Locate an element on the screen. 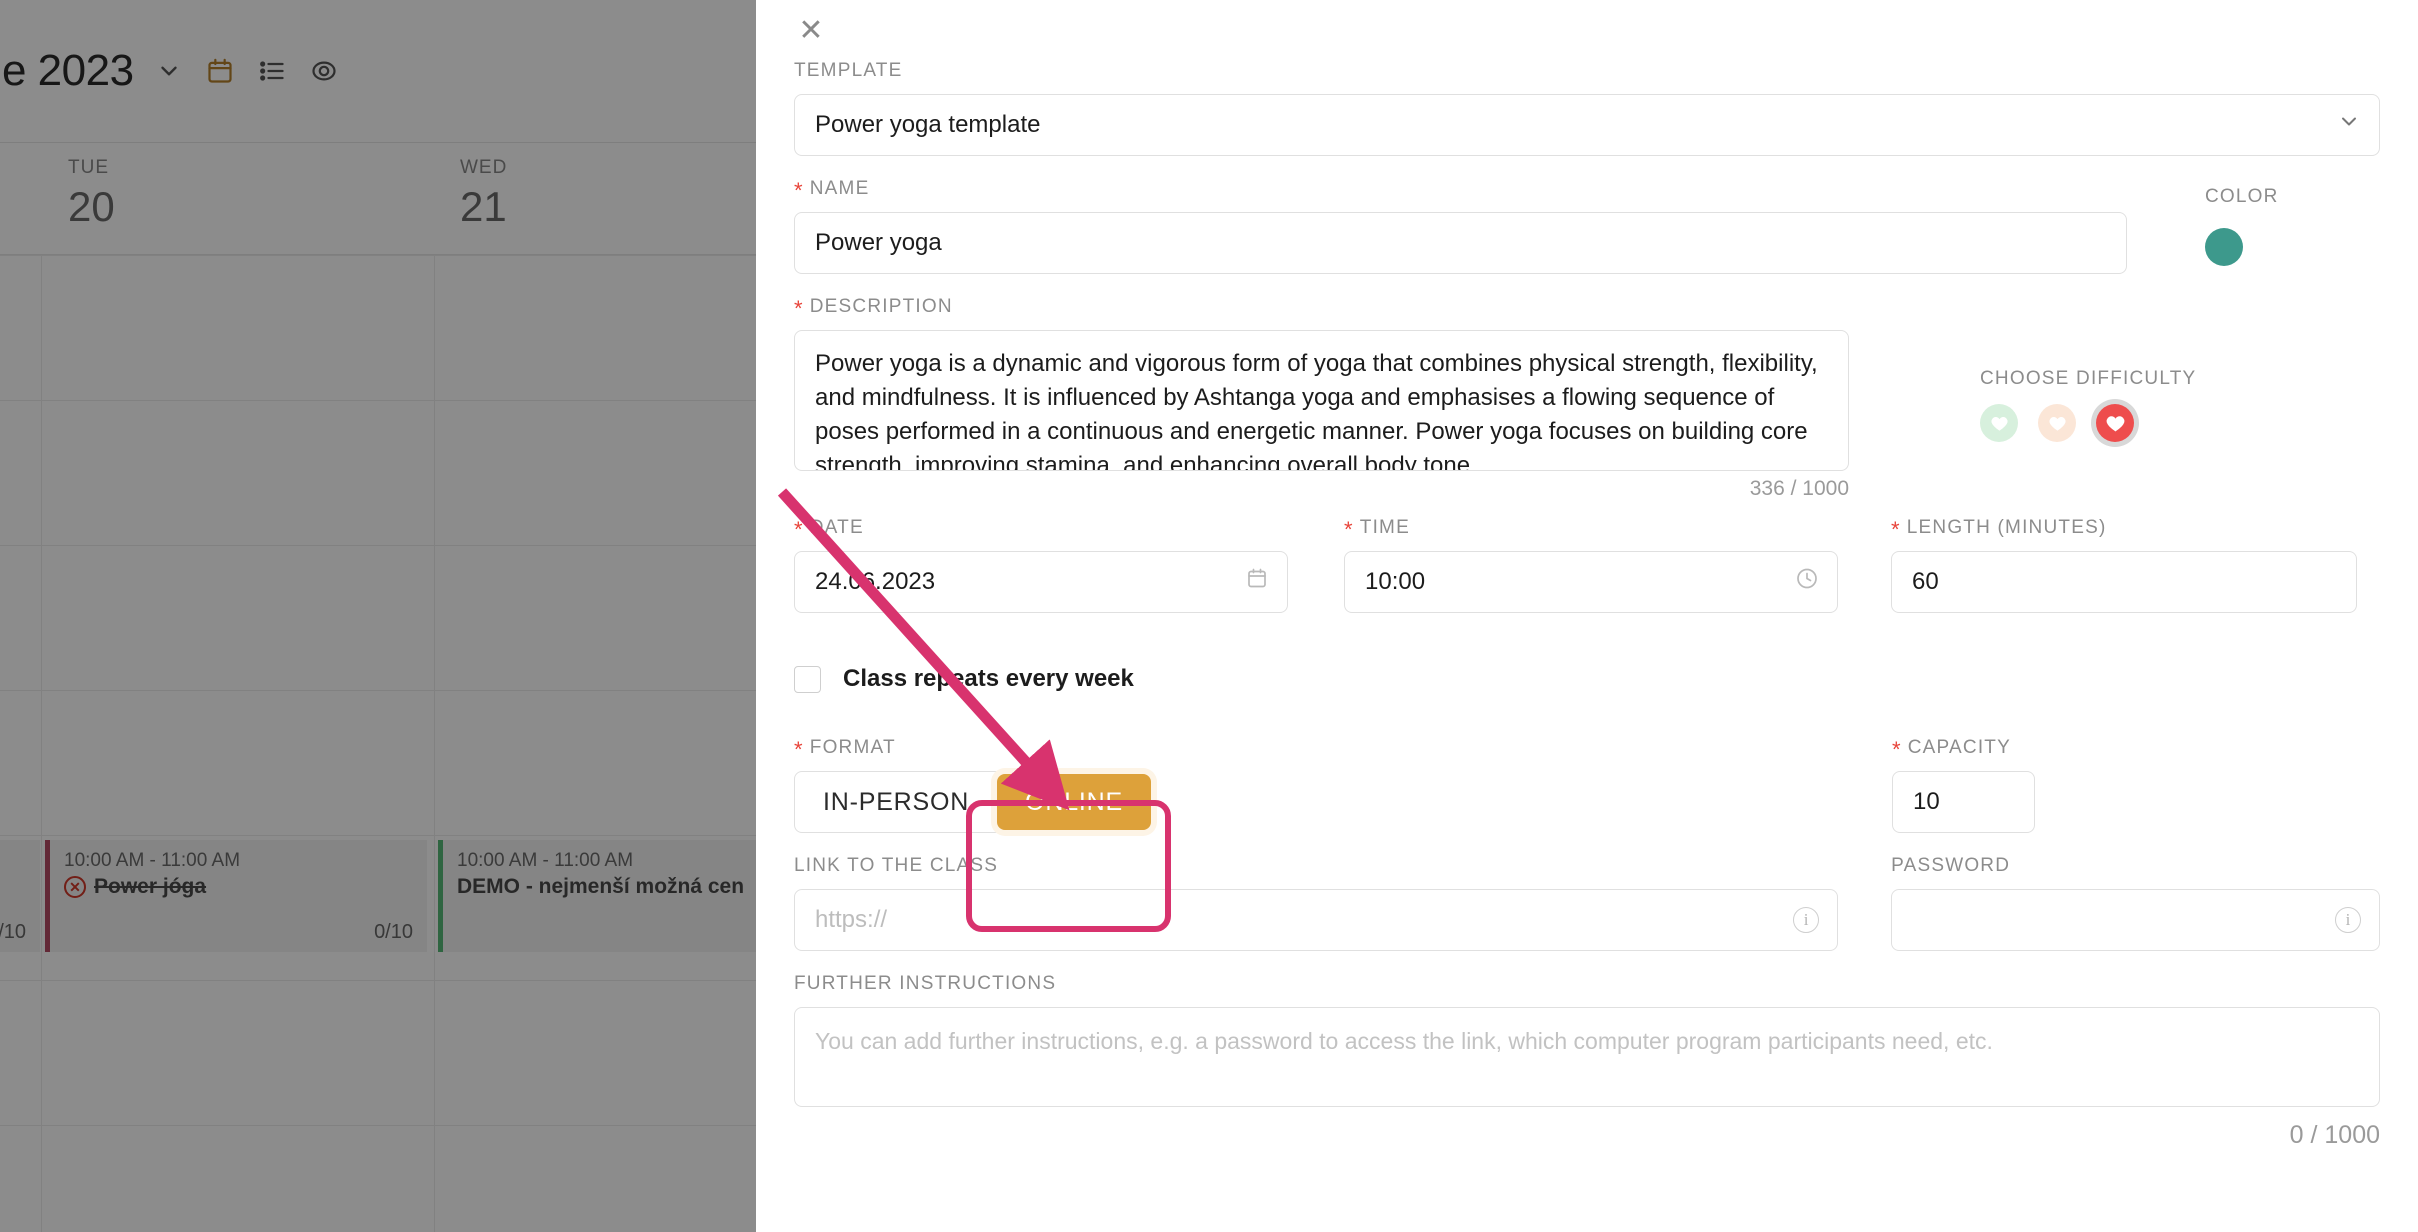  name-value: Power yoga is located at coordinates (878, 242).